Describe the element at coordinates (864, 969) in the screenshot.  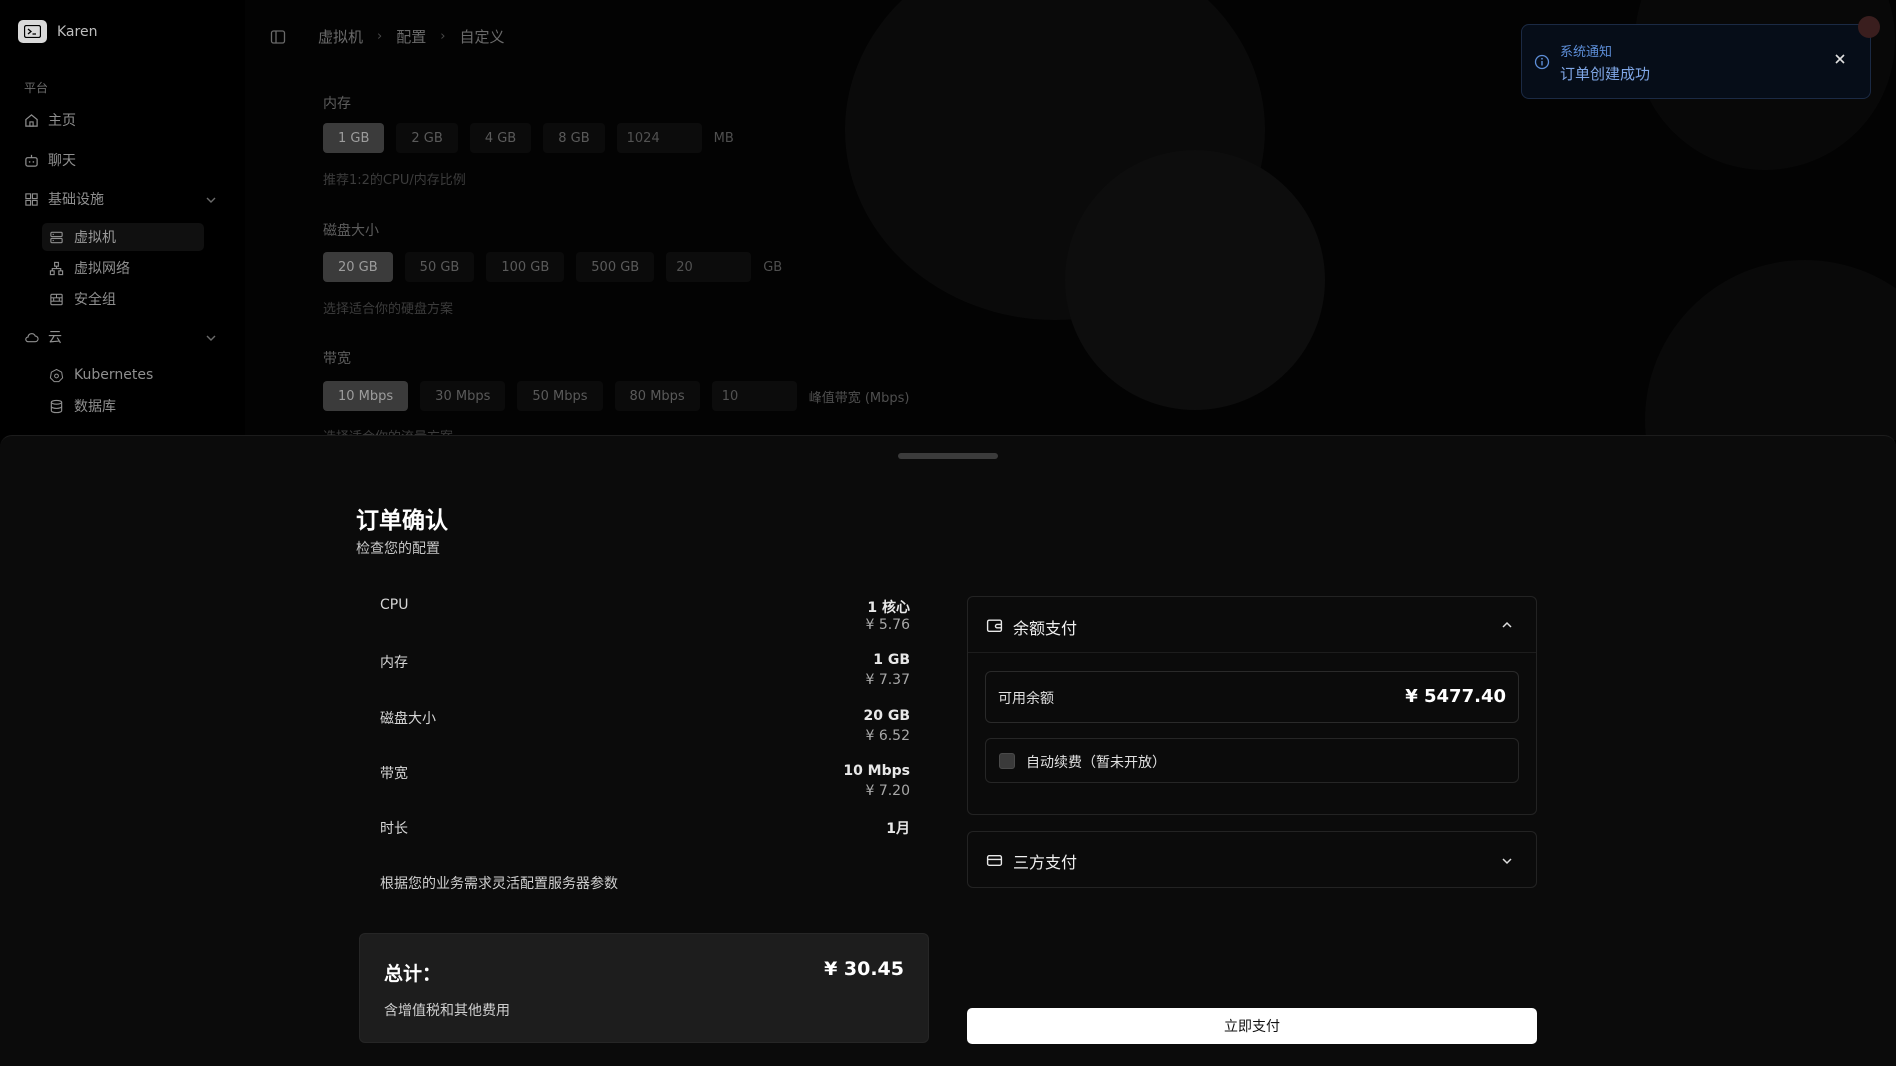
I see `total-value: ¥ 30.45` at that location.